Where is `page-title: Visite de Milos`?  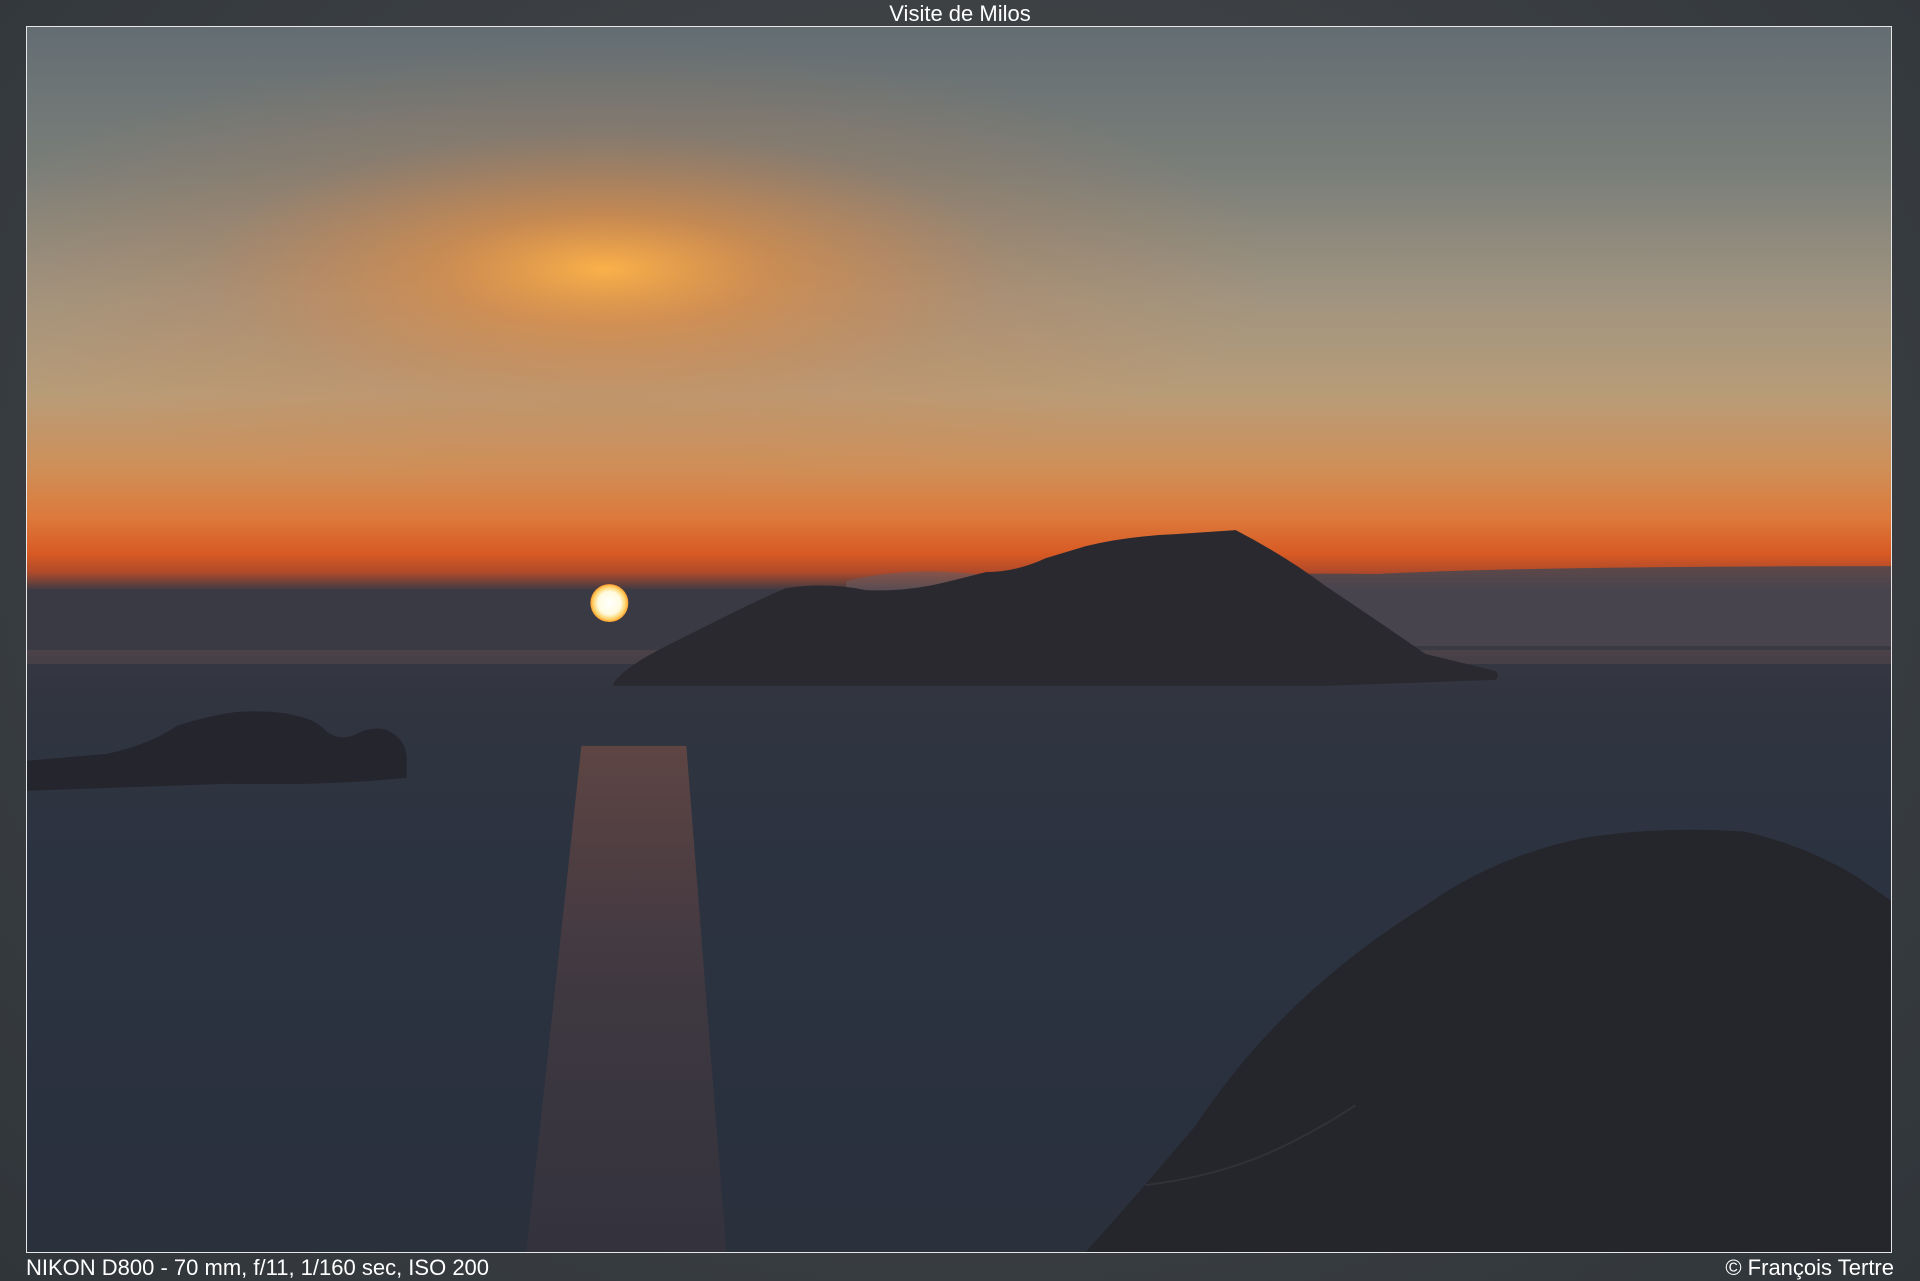
page-title: Visite de Milos is located at coordinates (960, 13).